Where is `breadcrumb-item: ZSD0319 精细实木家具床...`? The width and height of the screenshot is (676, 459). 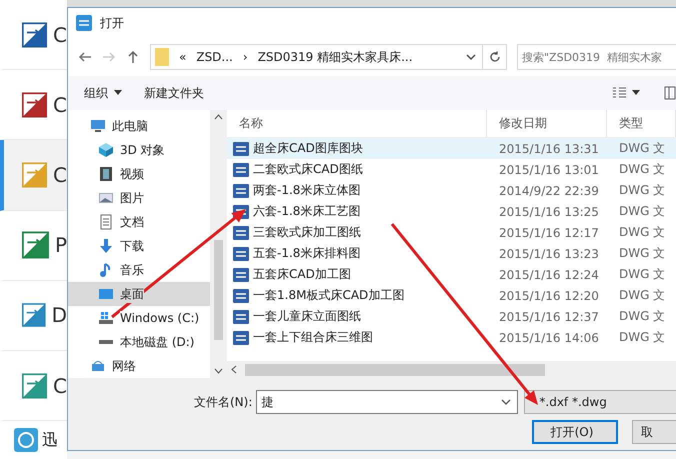 breadcrumb-item: ZSD0319 精细实木家具床... is located at coordinates (335, 57).